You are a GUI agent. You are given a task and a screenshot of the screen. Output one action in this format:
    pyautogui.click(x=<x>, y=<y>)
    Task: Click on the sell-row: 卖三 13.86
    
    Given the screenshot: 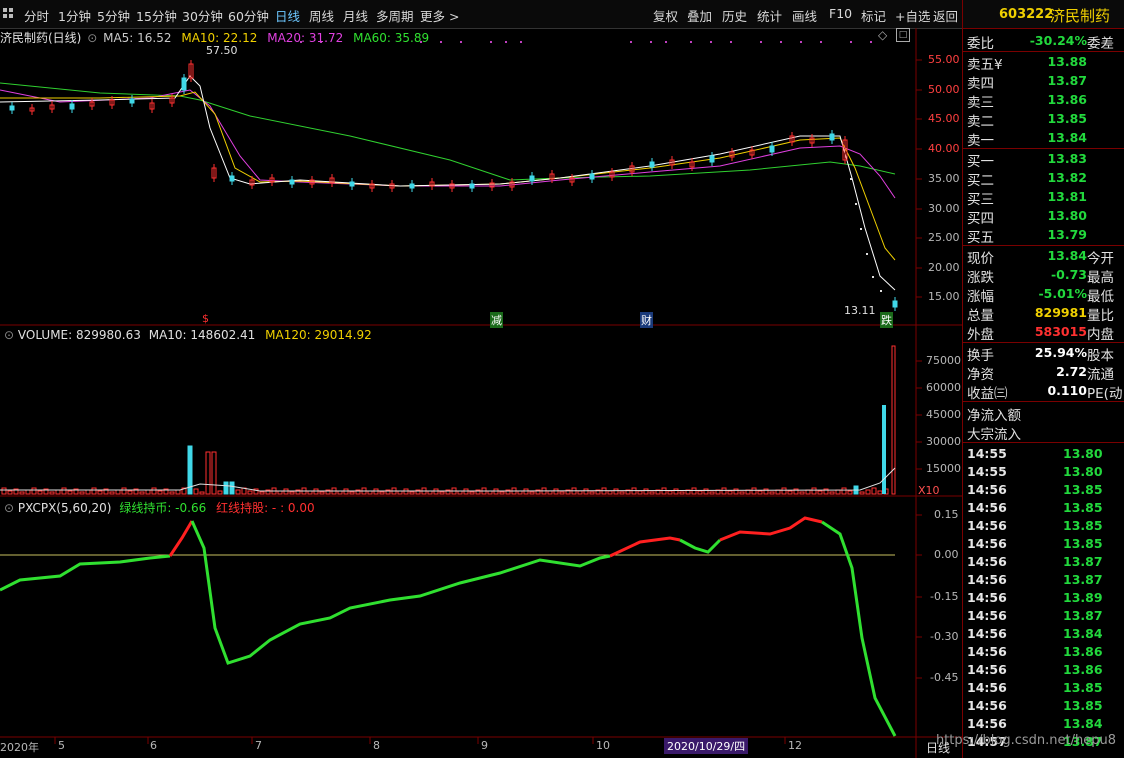 What is the action you would take?
    pyautogui.click(x=1043, y=100)
    